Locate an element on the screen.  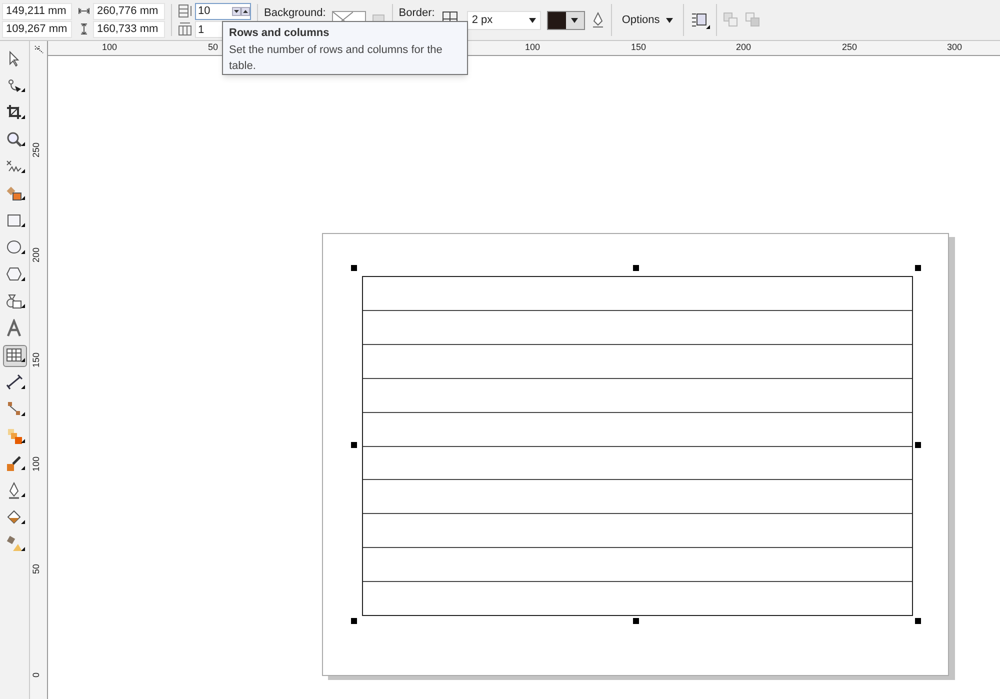
tooltip-text: Set the number of rows and columns for the table. is located at coordinates (336, 58).